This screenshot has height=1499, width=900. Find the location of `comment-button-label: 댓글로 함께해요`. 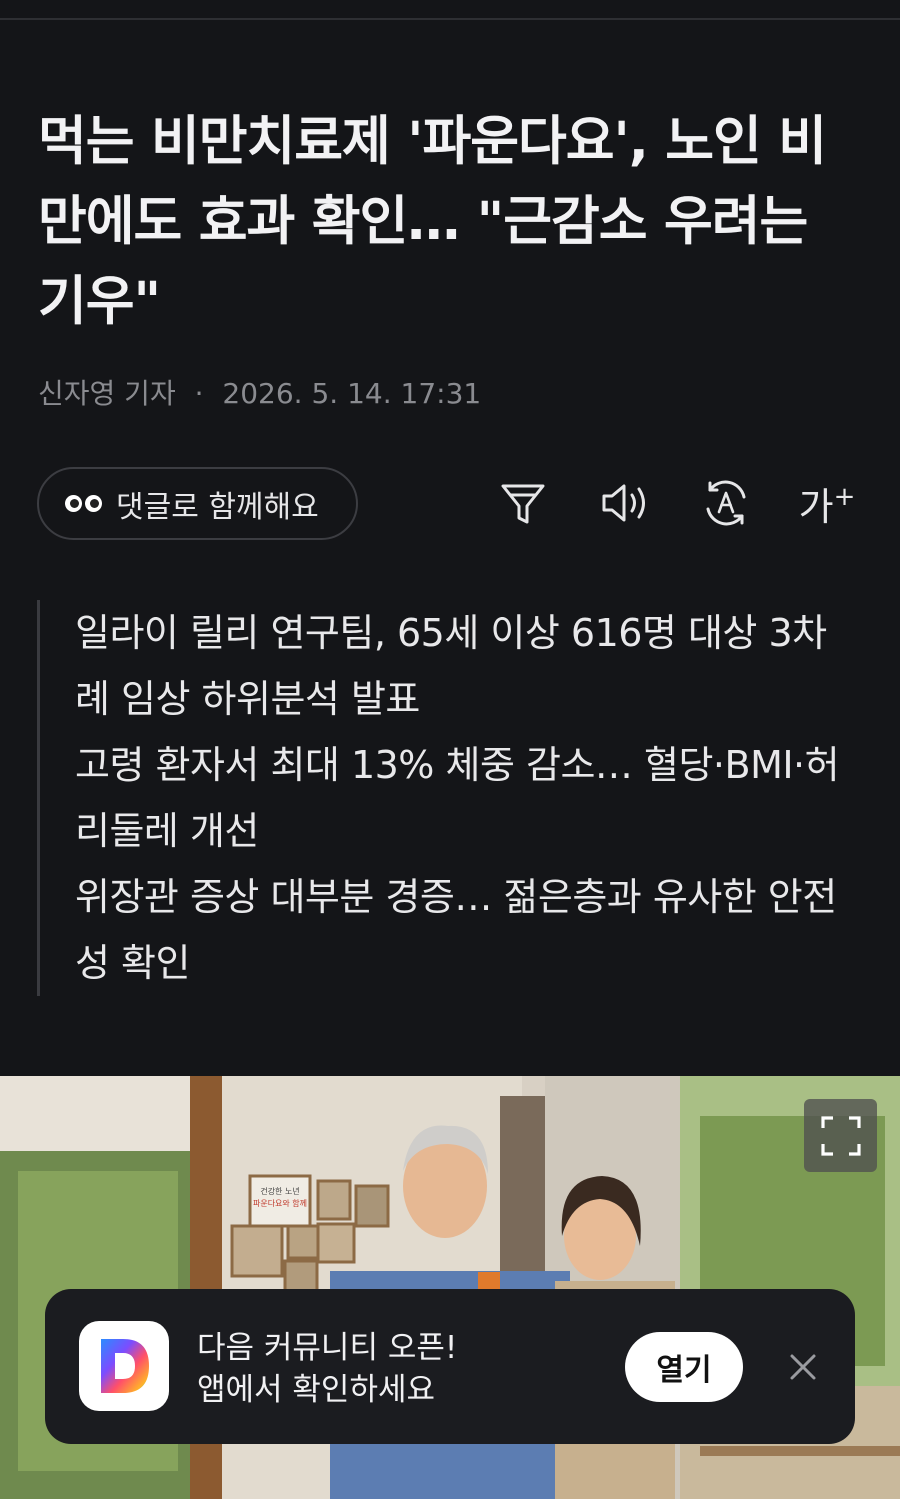

comment-button-label: 댓글로 함께해요 is located at coordinates (217, 507).